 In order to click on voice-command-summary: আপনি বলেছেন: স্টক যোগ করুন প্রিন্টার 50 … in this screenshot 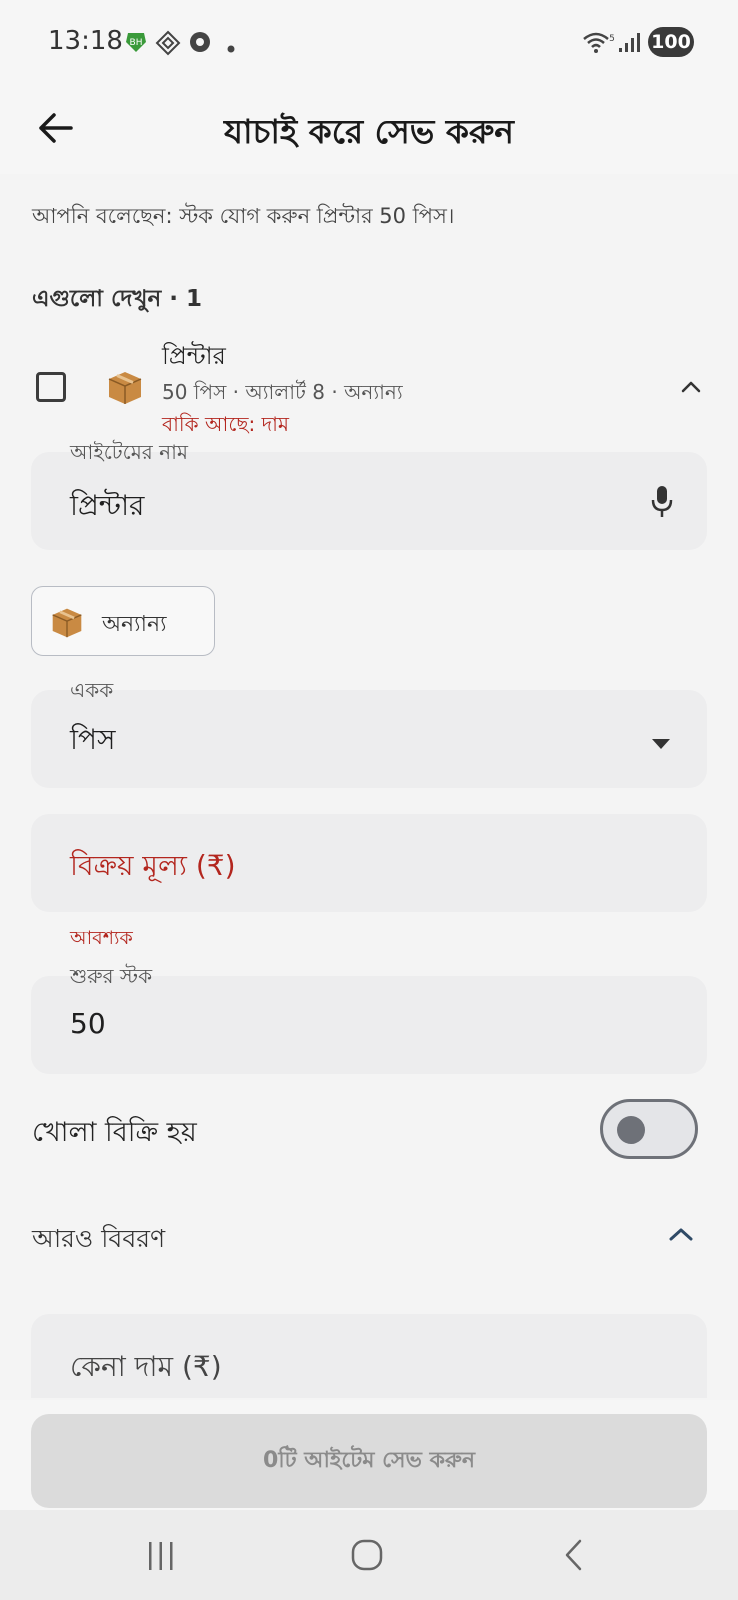, I will do `click(243, 216)`.